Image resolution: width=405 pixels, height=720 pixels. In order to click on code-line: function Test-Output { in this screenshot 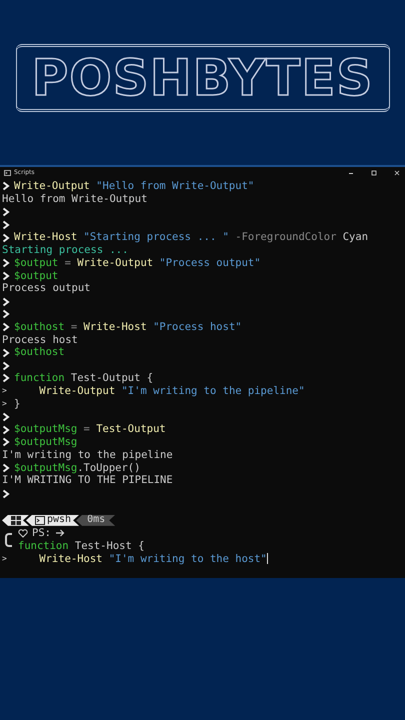, I will do `click(84, 378)`.